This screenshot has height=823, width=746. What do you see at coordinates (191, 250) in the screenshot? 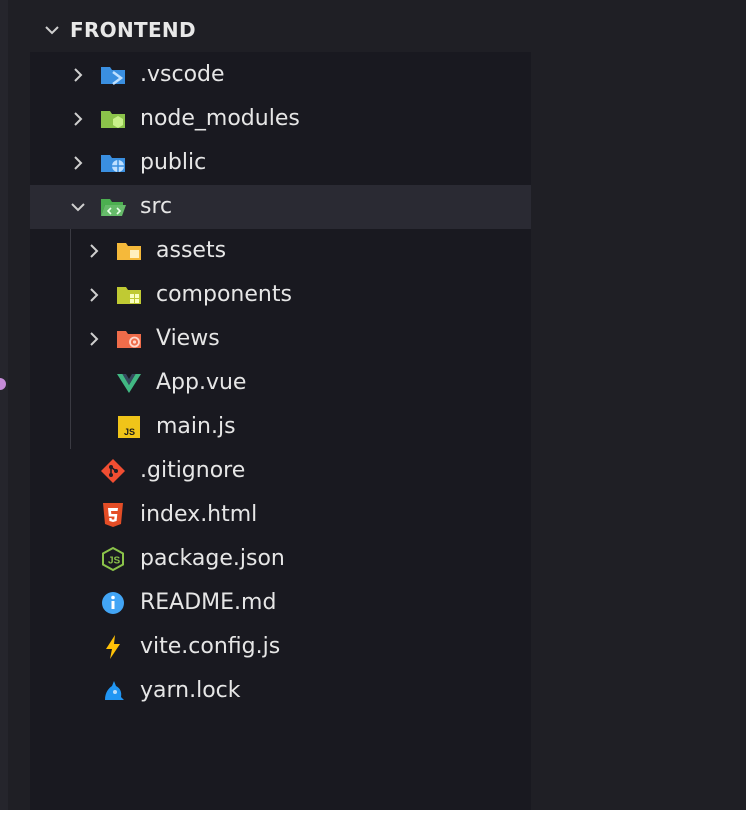
I see `tree-item-label: assets` at bounding box center [191, 250].